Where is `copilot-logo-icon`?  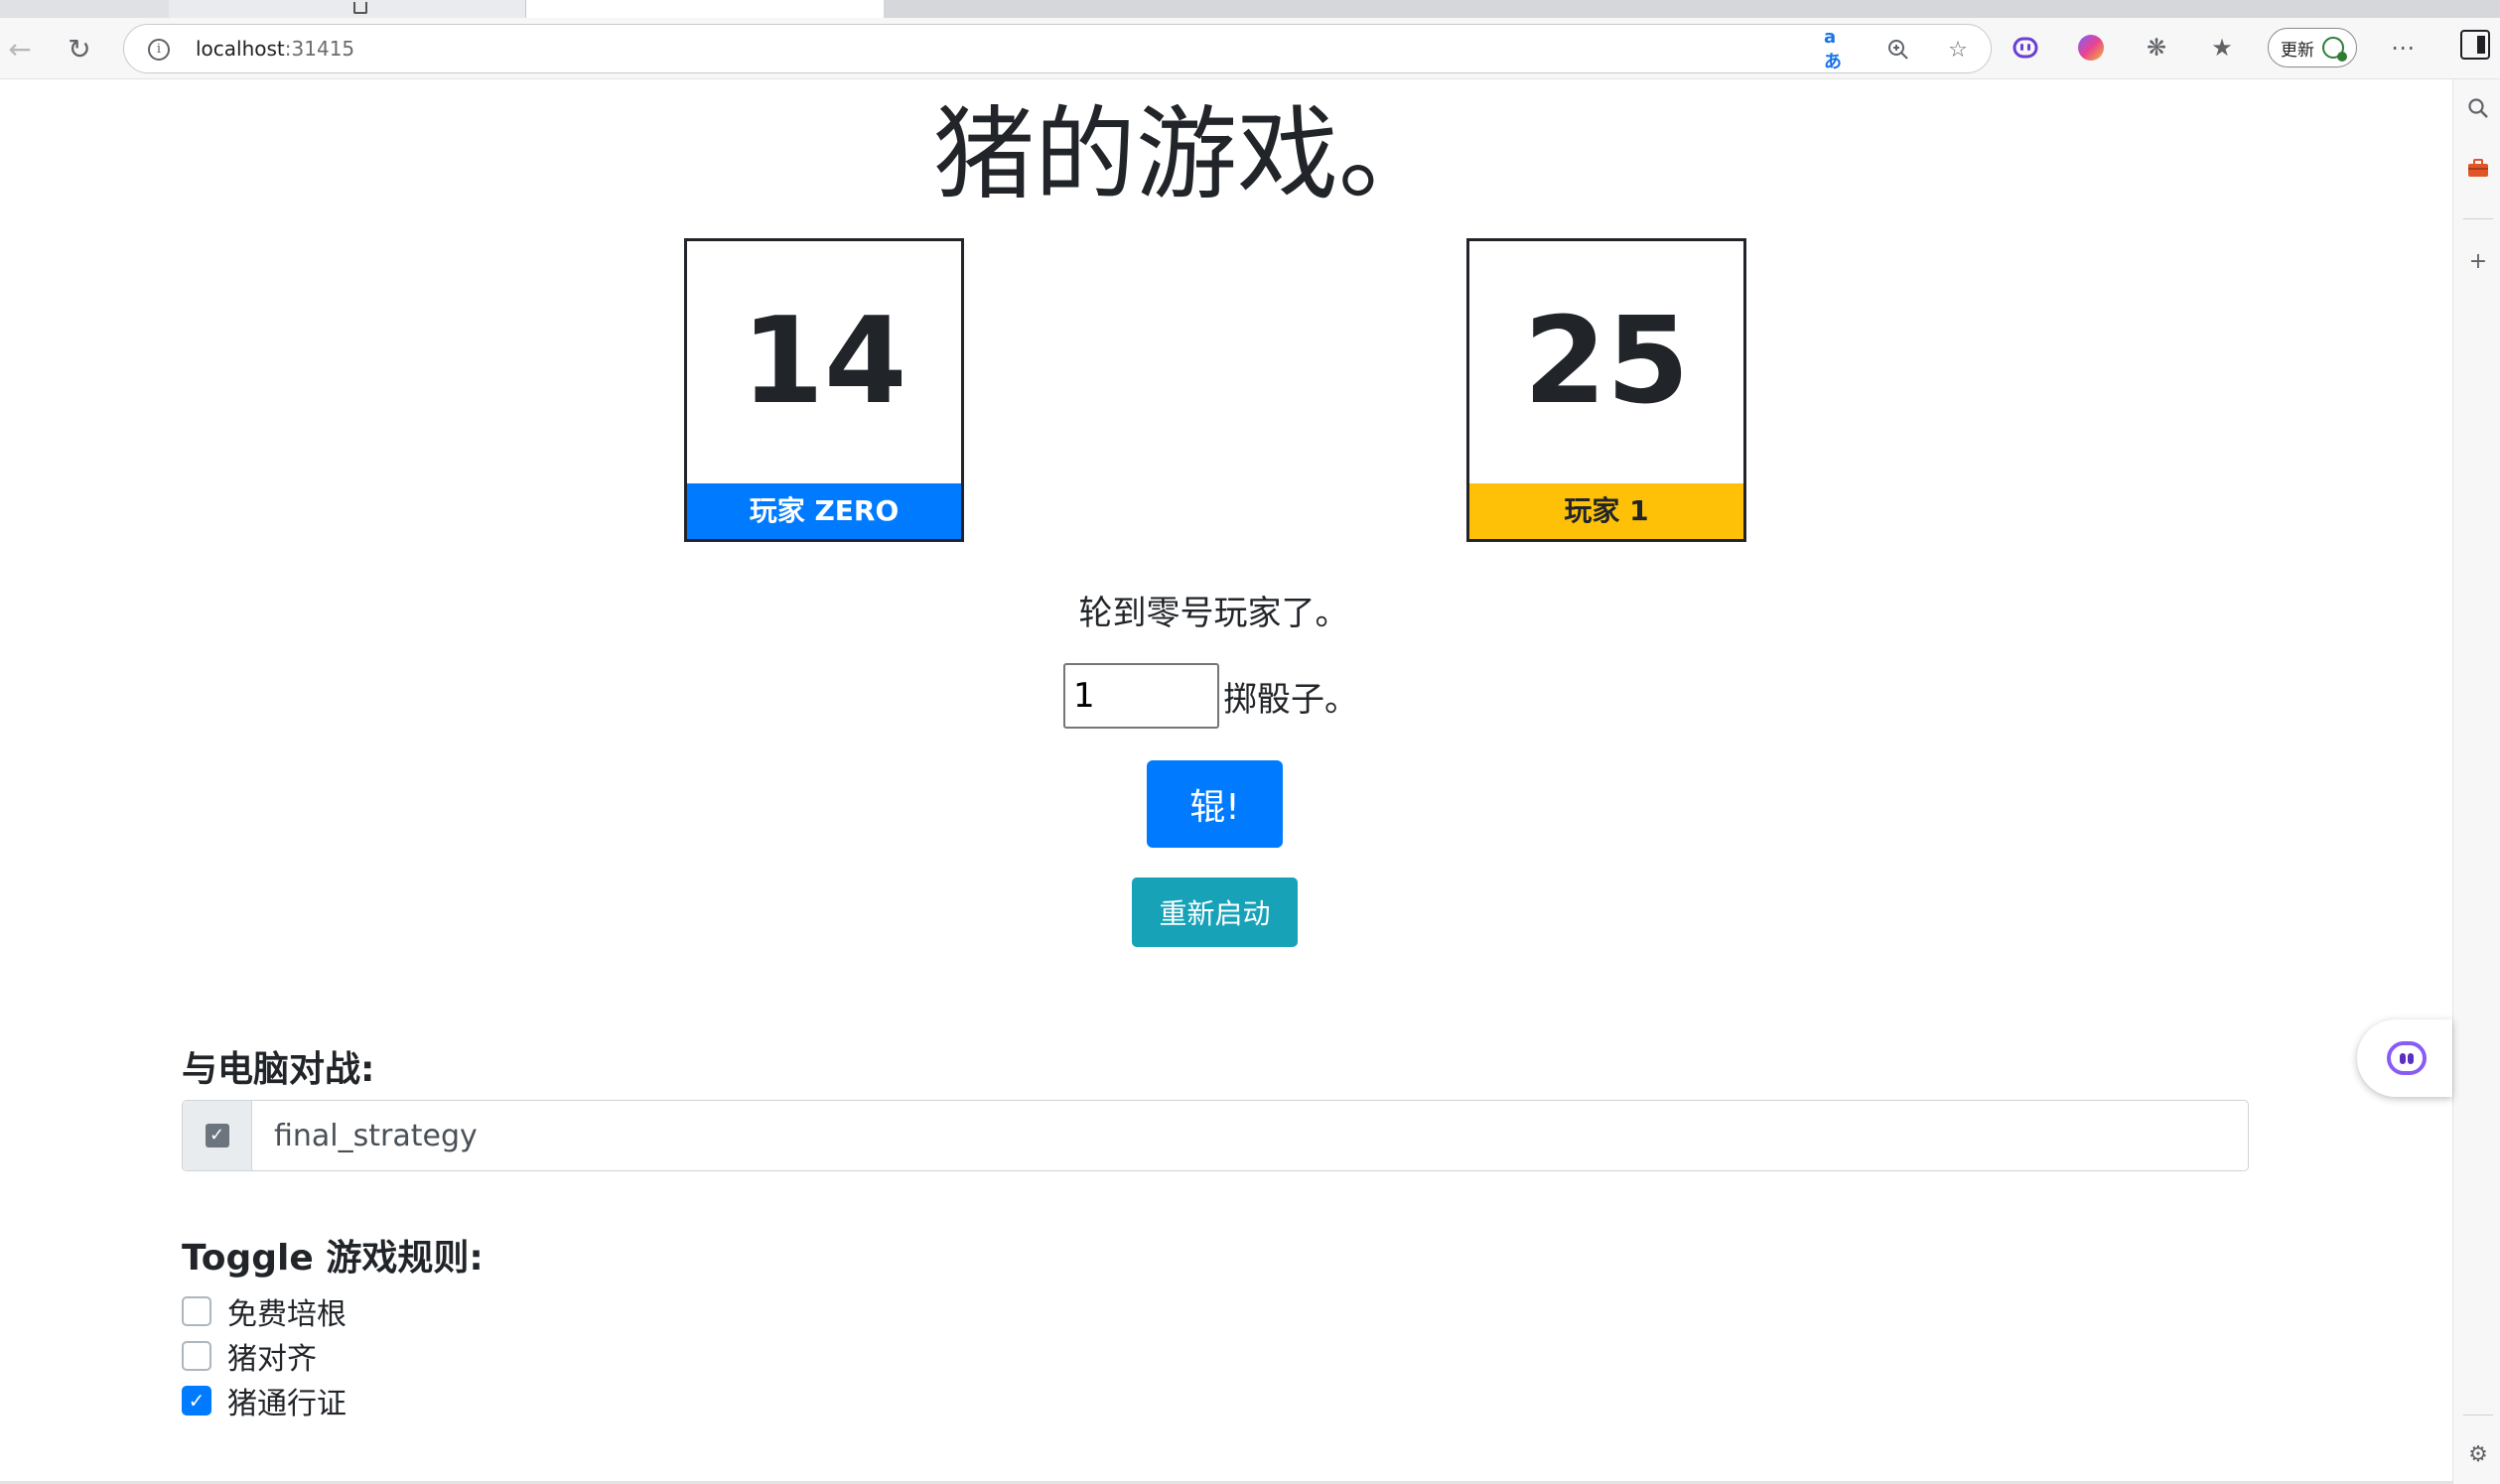 copilot-logo-icon is located at coordinates (2091, 47).